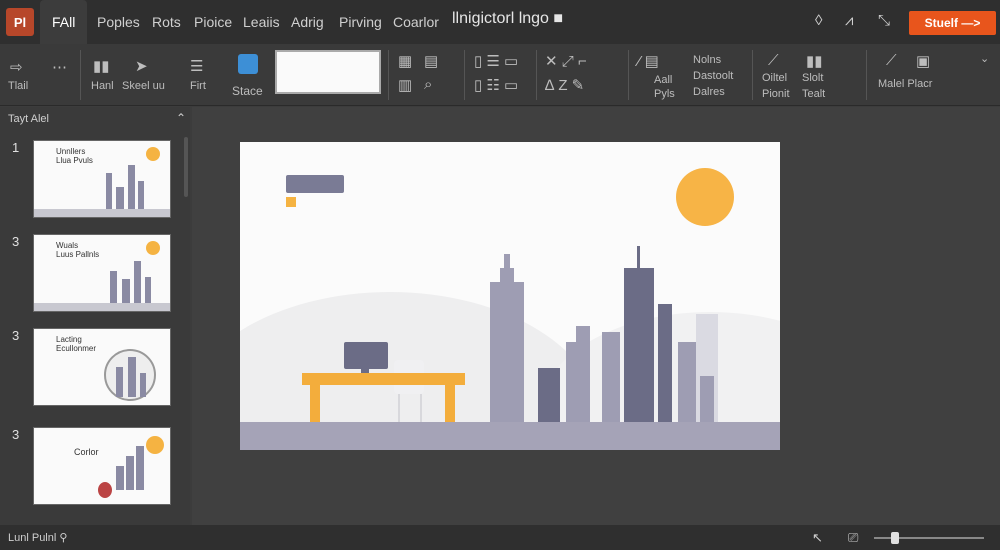  What do you see at coordinates (102, 367) in the screenshot?
I see `slide-thumbnail: Lacting Ecullonmer` at bounding box center [102, 367].